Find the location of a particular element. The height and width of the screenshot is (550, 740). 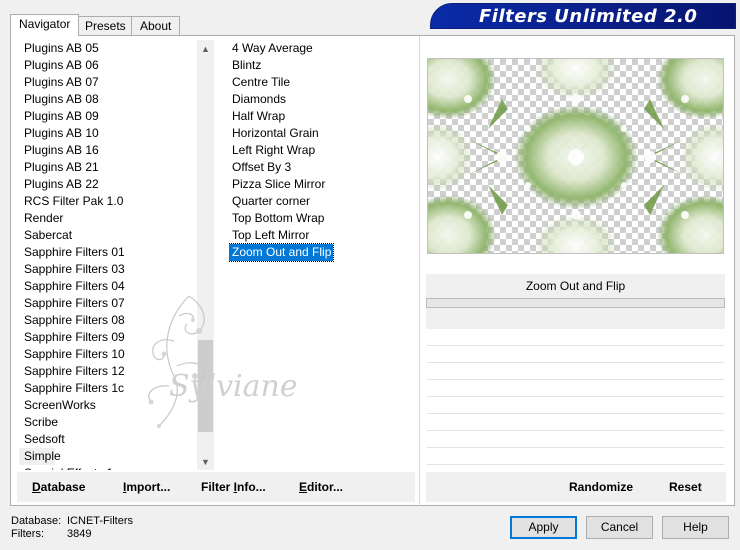

filter-item: 4 Way Average is located at coordinates (324, 48).